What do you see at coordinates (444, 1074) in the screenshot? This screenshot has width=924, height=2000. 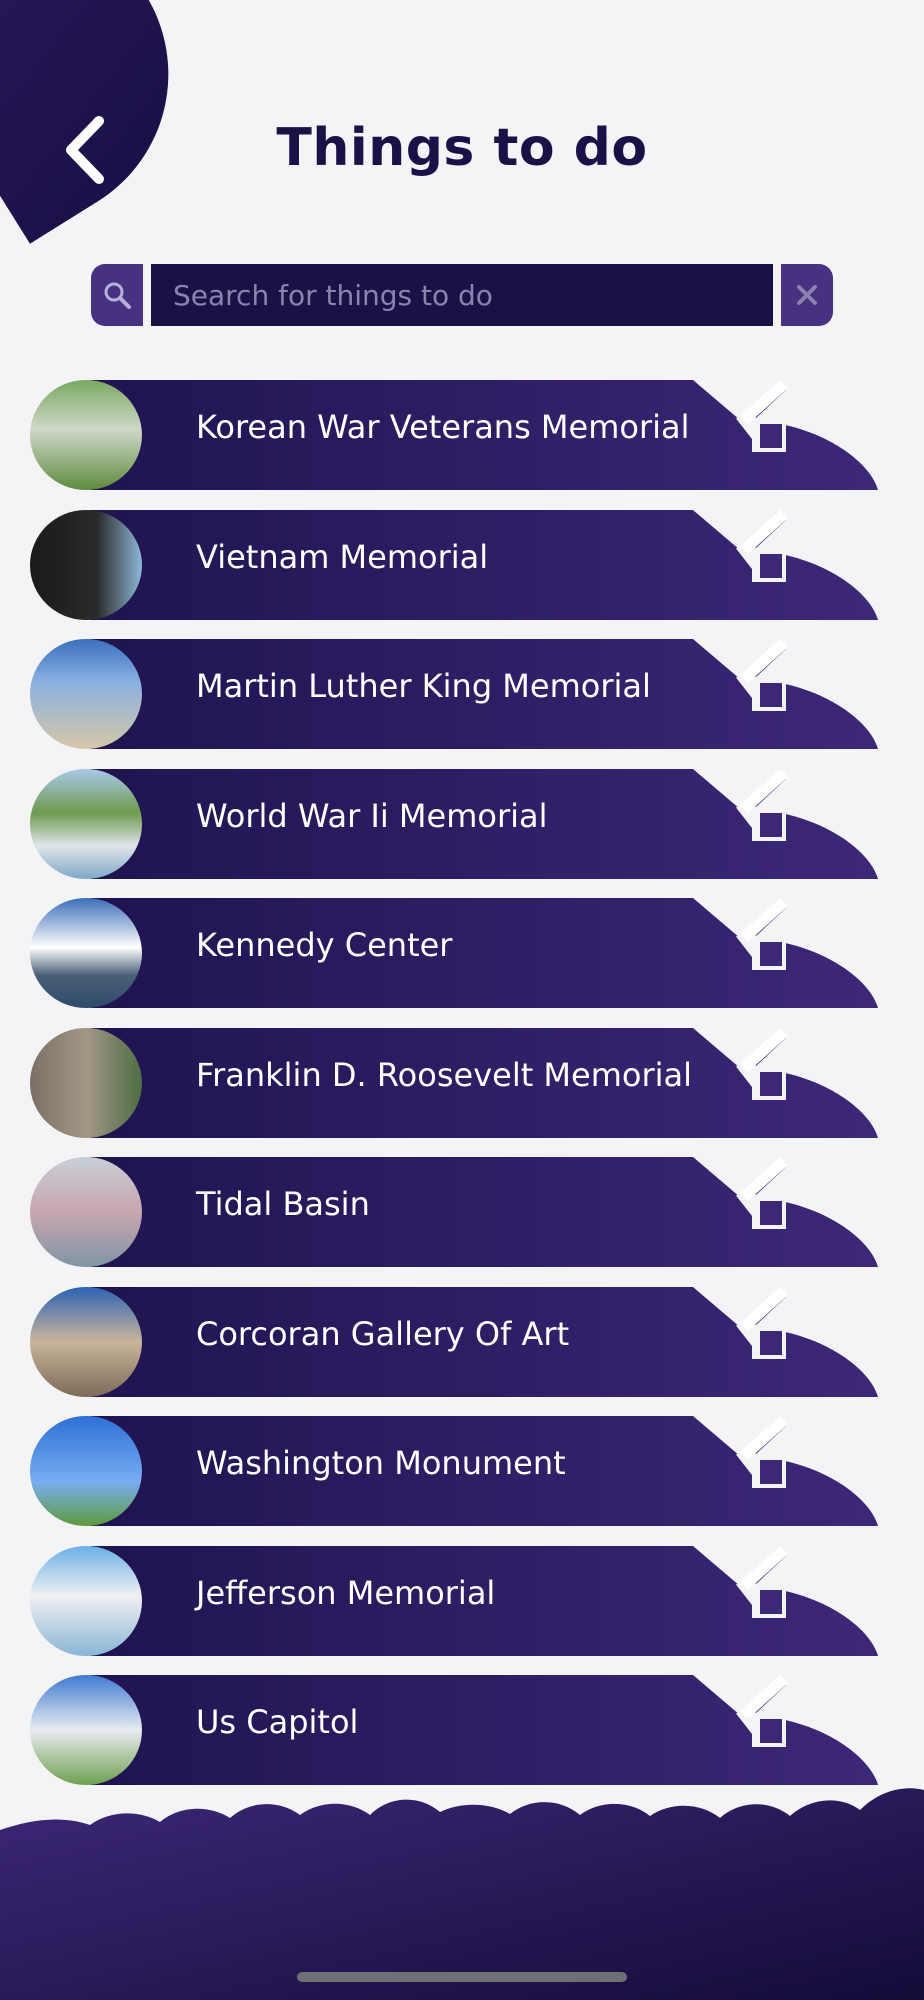 I see `item-label: Franklin D. Roosevelt Memorial` at bounding box center [444, 1074].